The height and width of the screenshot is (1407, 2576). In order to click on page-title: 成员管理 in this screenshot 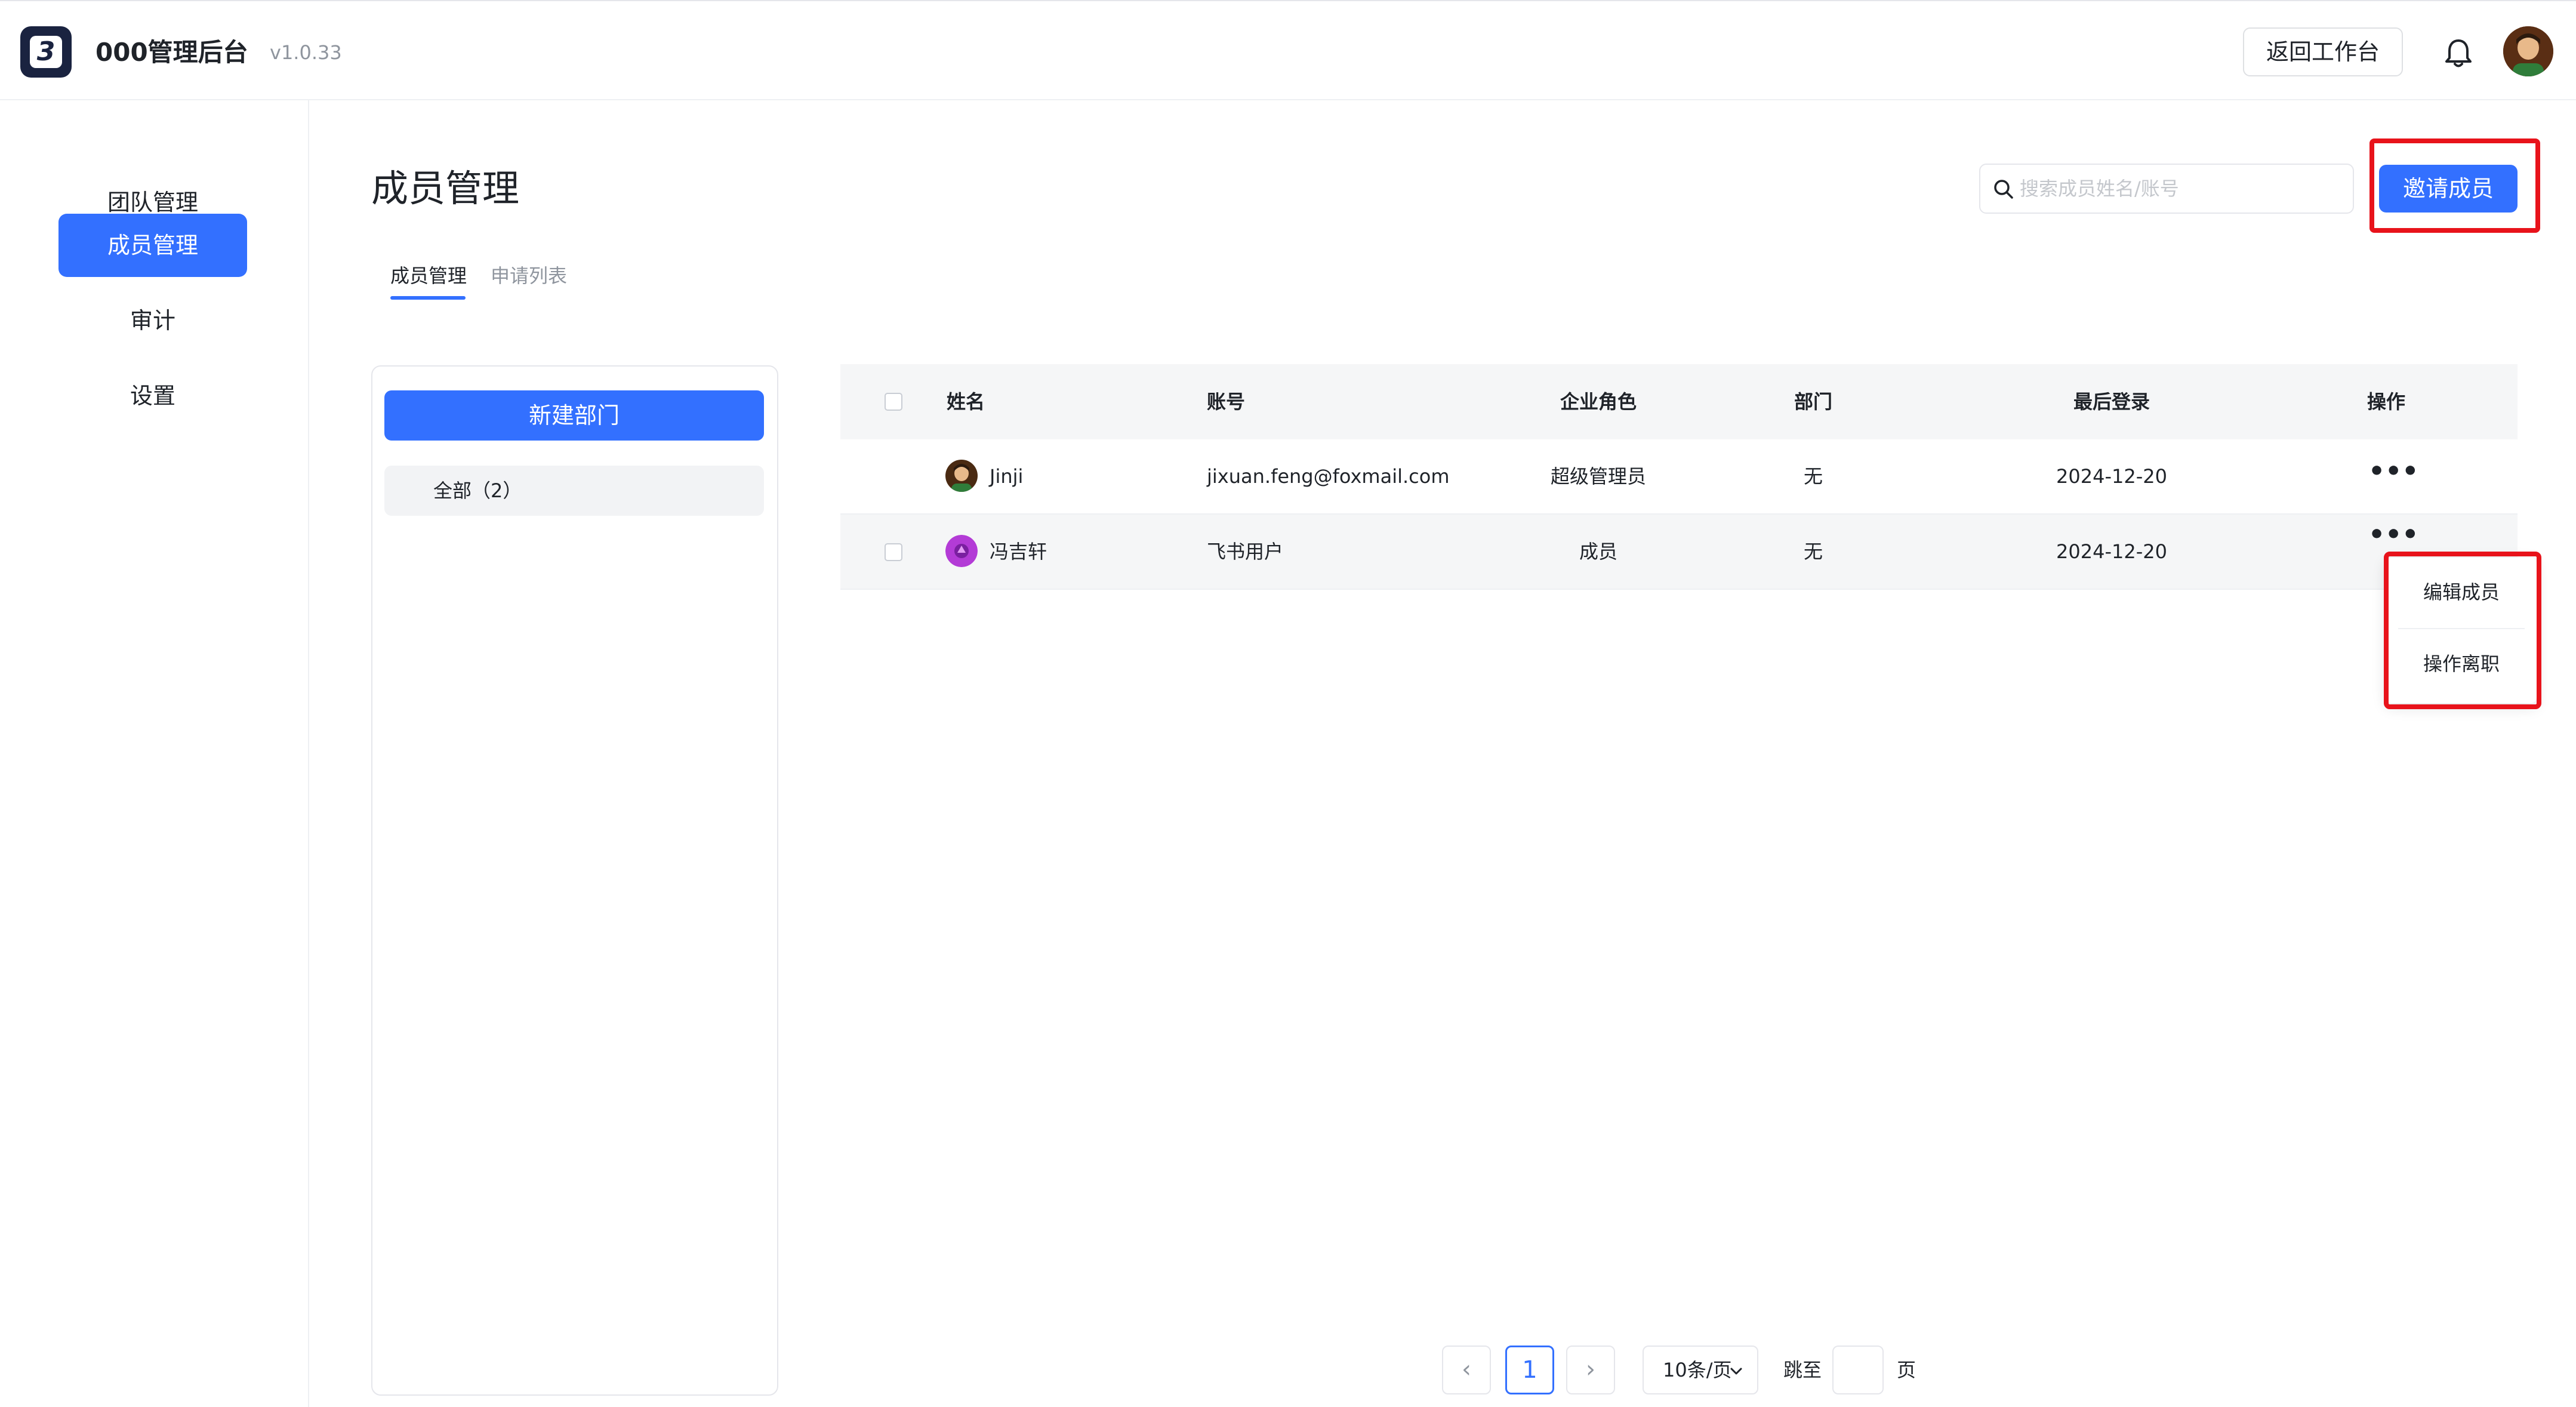, I will do `click(445, 188)`.